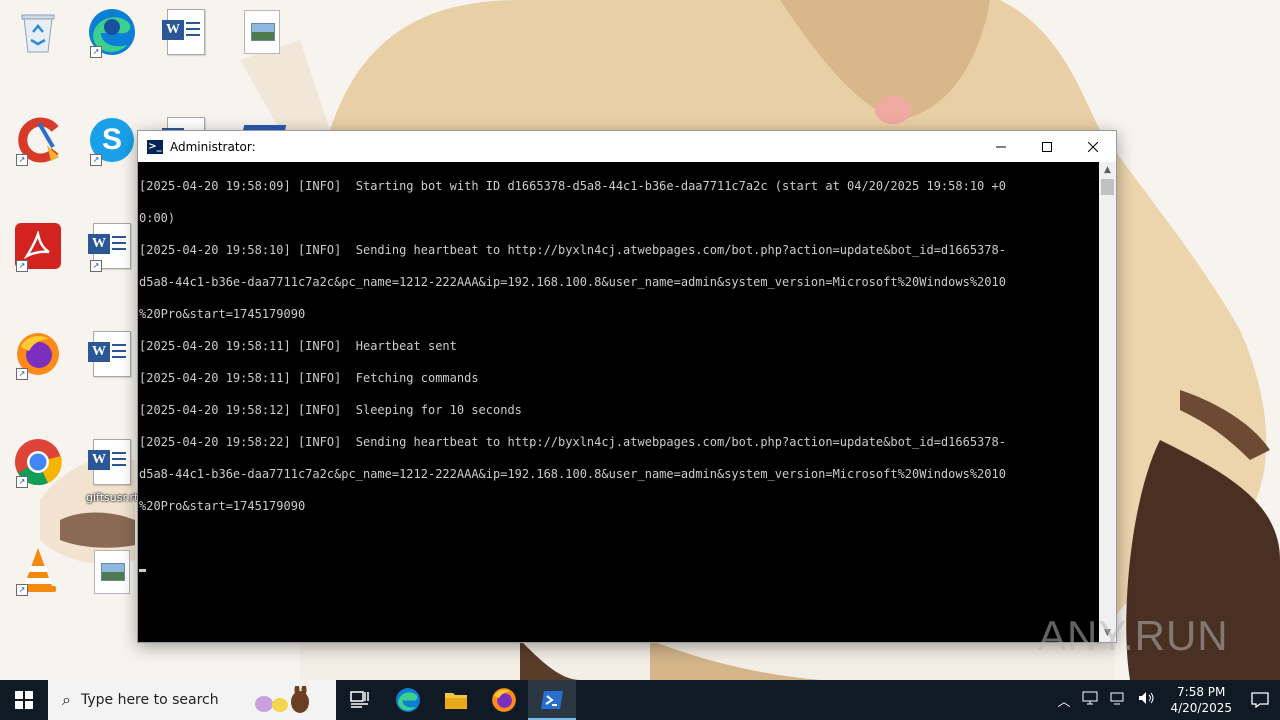 Image resolution: width=1280 pixels, height=720 pixels. What do you see at coordinates (38, 32) in the screenshot?
I see `recycle-bin-icon` at bounding box center [38, 32].